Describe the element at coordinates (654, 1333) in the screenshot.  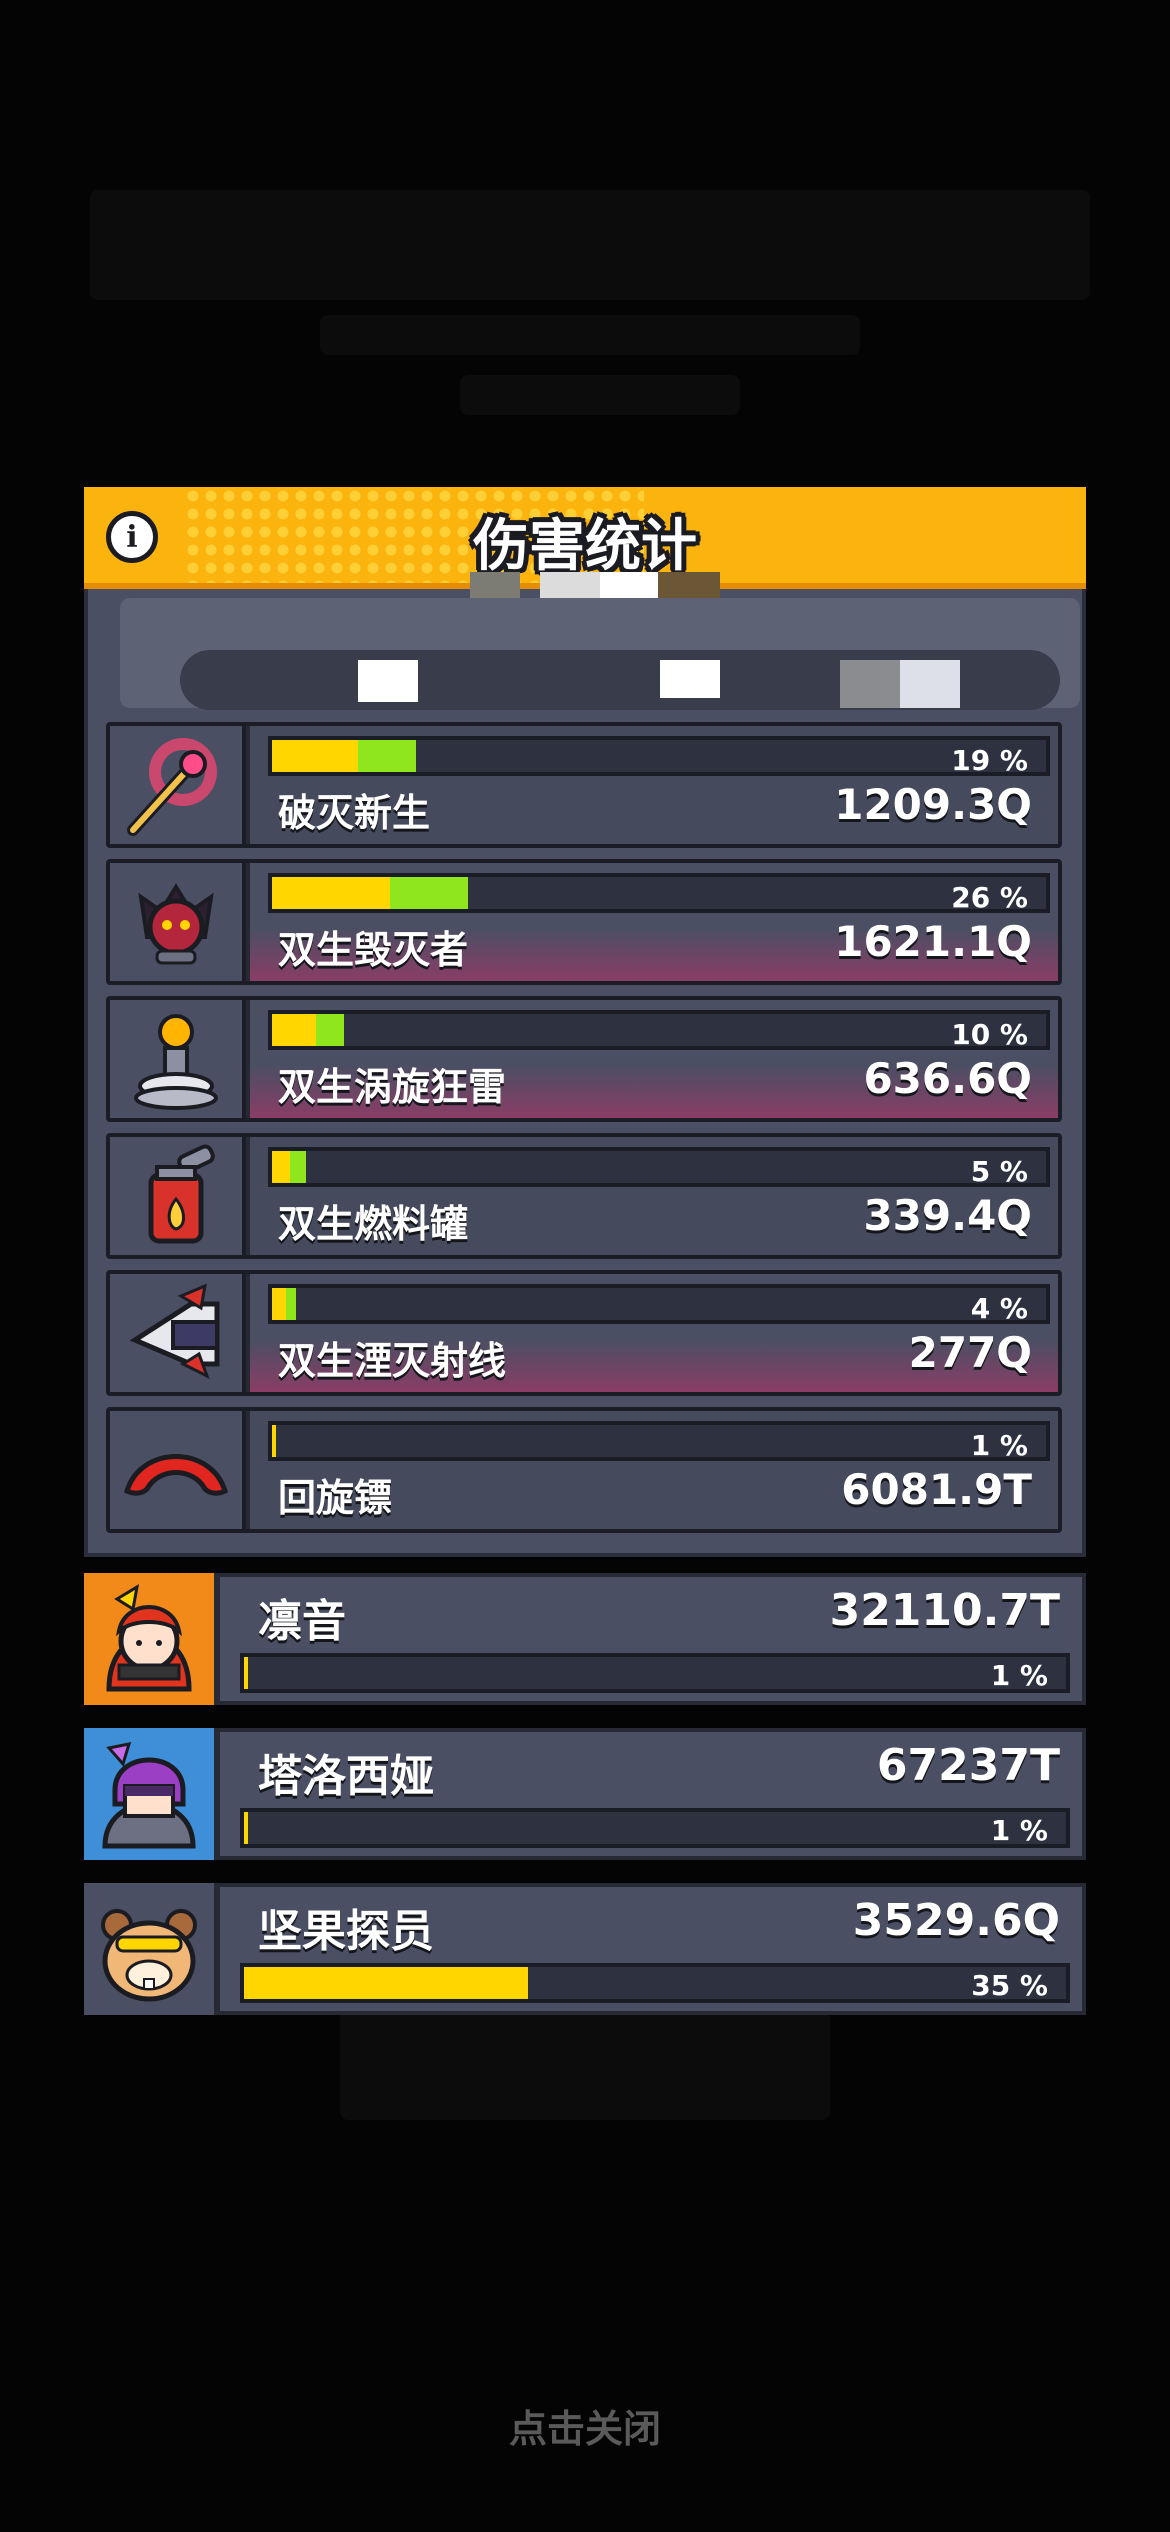
I see `weapon-info: 4 % 双生湮灭射线 277Q` at that location.